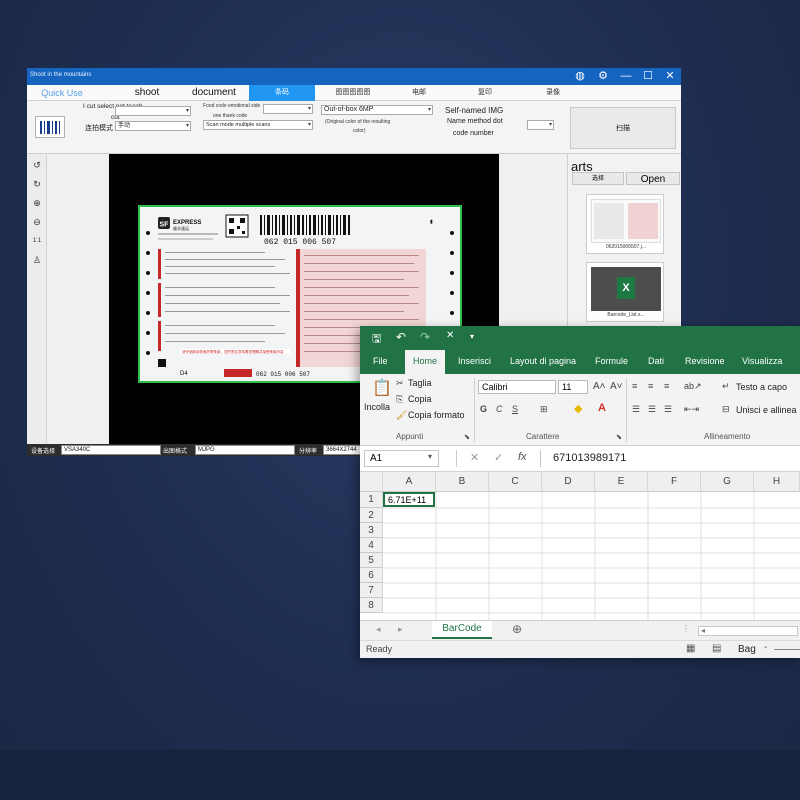 The height and width of the screenshot is (800, 800). What do you see at coordinates (626, 221) in the screenshot?
I see `thumbnail-image` at bounding box center [626, 221].